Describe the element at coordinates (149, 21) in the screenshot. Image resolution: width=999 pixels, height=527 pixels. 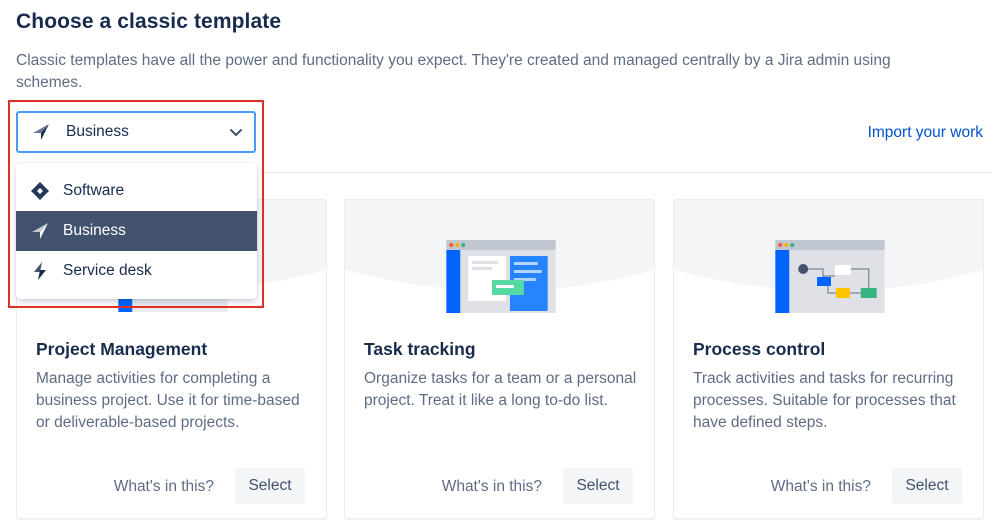
I see `page-title: Choose a classic template` at that location.